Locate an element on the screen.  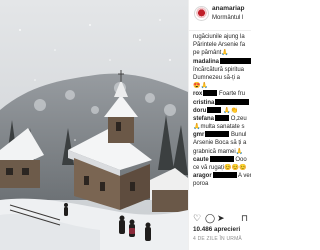
comment-line: stefana O,zeu is located at coordinates (222, 118).